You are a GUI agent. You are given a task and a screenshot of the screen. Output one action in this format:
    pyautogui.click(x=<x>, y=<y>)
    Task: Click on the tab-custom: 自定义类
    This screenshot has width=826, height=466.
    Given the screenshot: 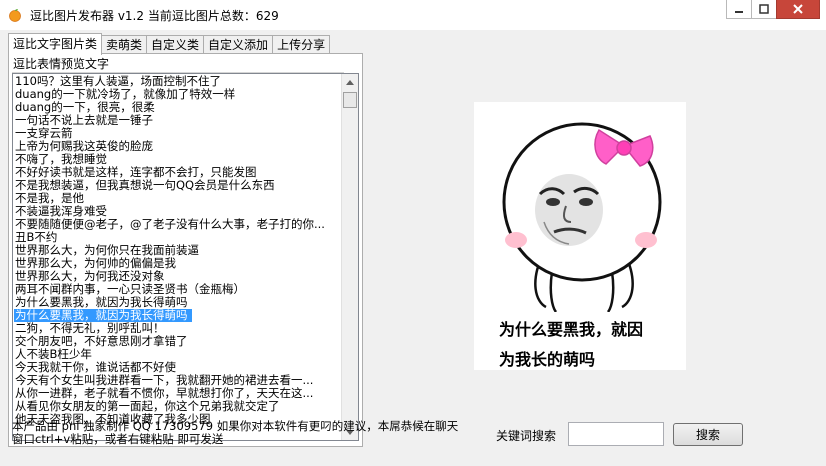 What is the action you would take?
    pyautogui.click(x=175, y=45)
    